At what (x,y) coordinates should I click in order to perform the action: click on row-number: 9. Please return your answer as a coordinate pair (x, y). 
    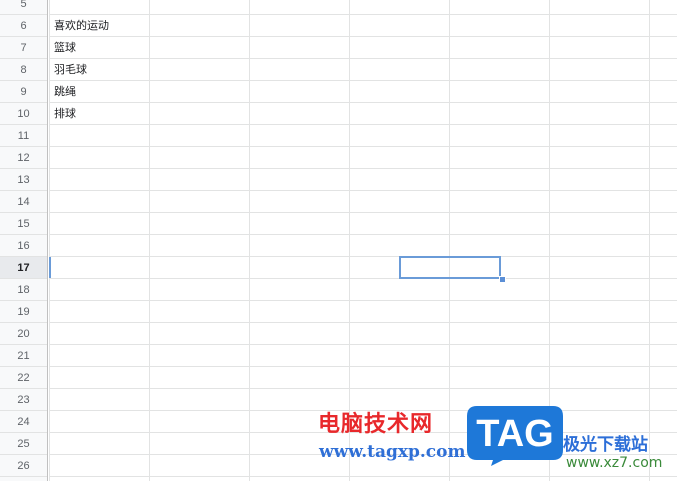
    Looking at the image, I should click on (23, 92).